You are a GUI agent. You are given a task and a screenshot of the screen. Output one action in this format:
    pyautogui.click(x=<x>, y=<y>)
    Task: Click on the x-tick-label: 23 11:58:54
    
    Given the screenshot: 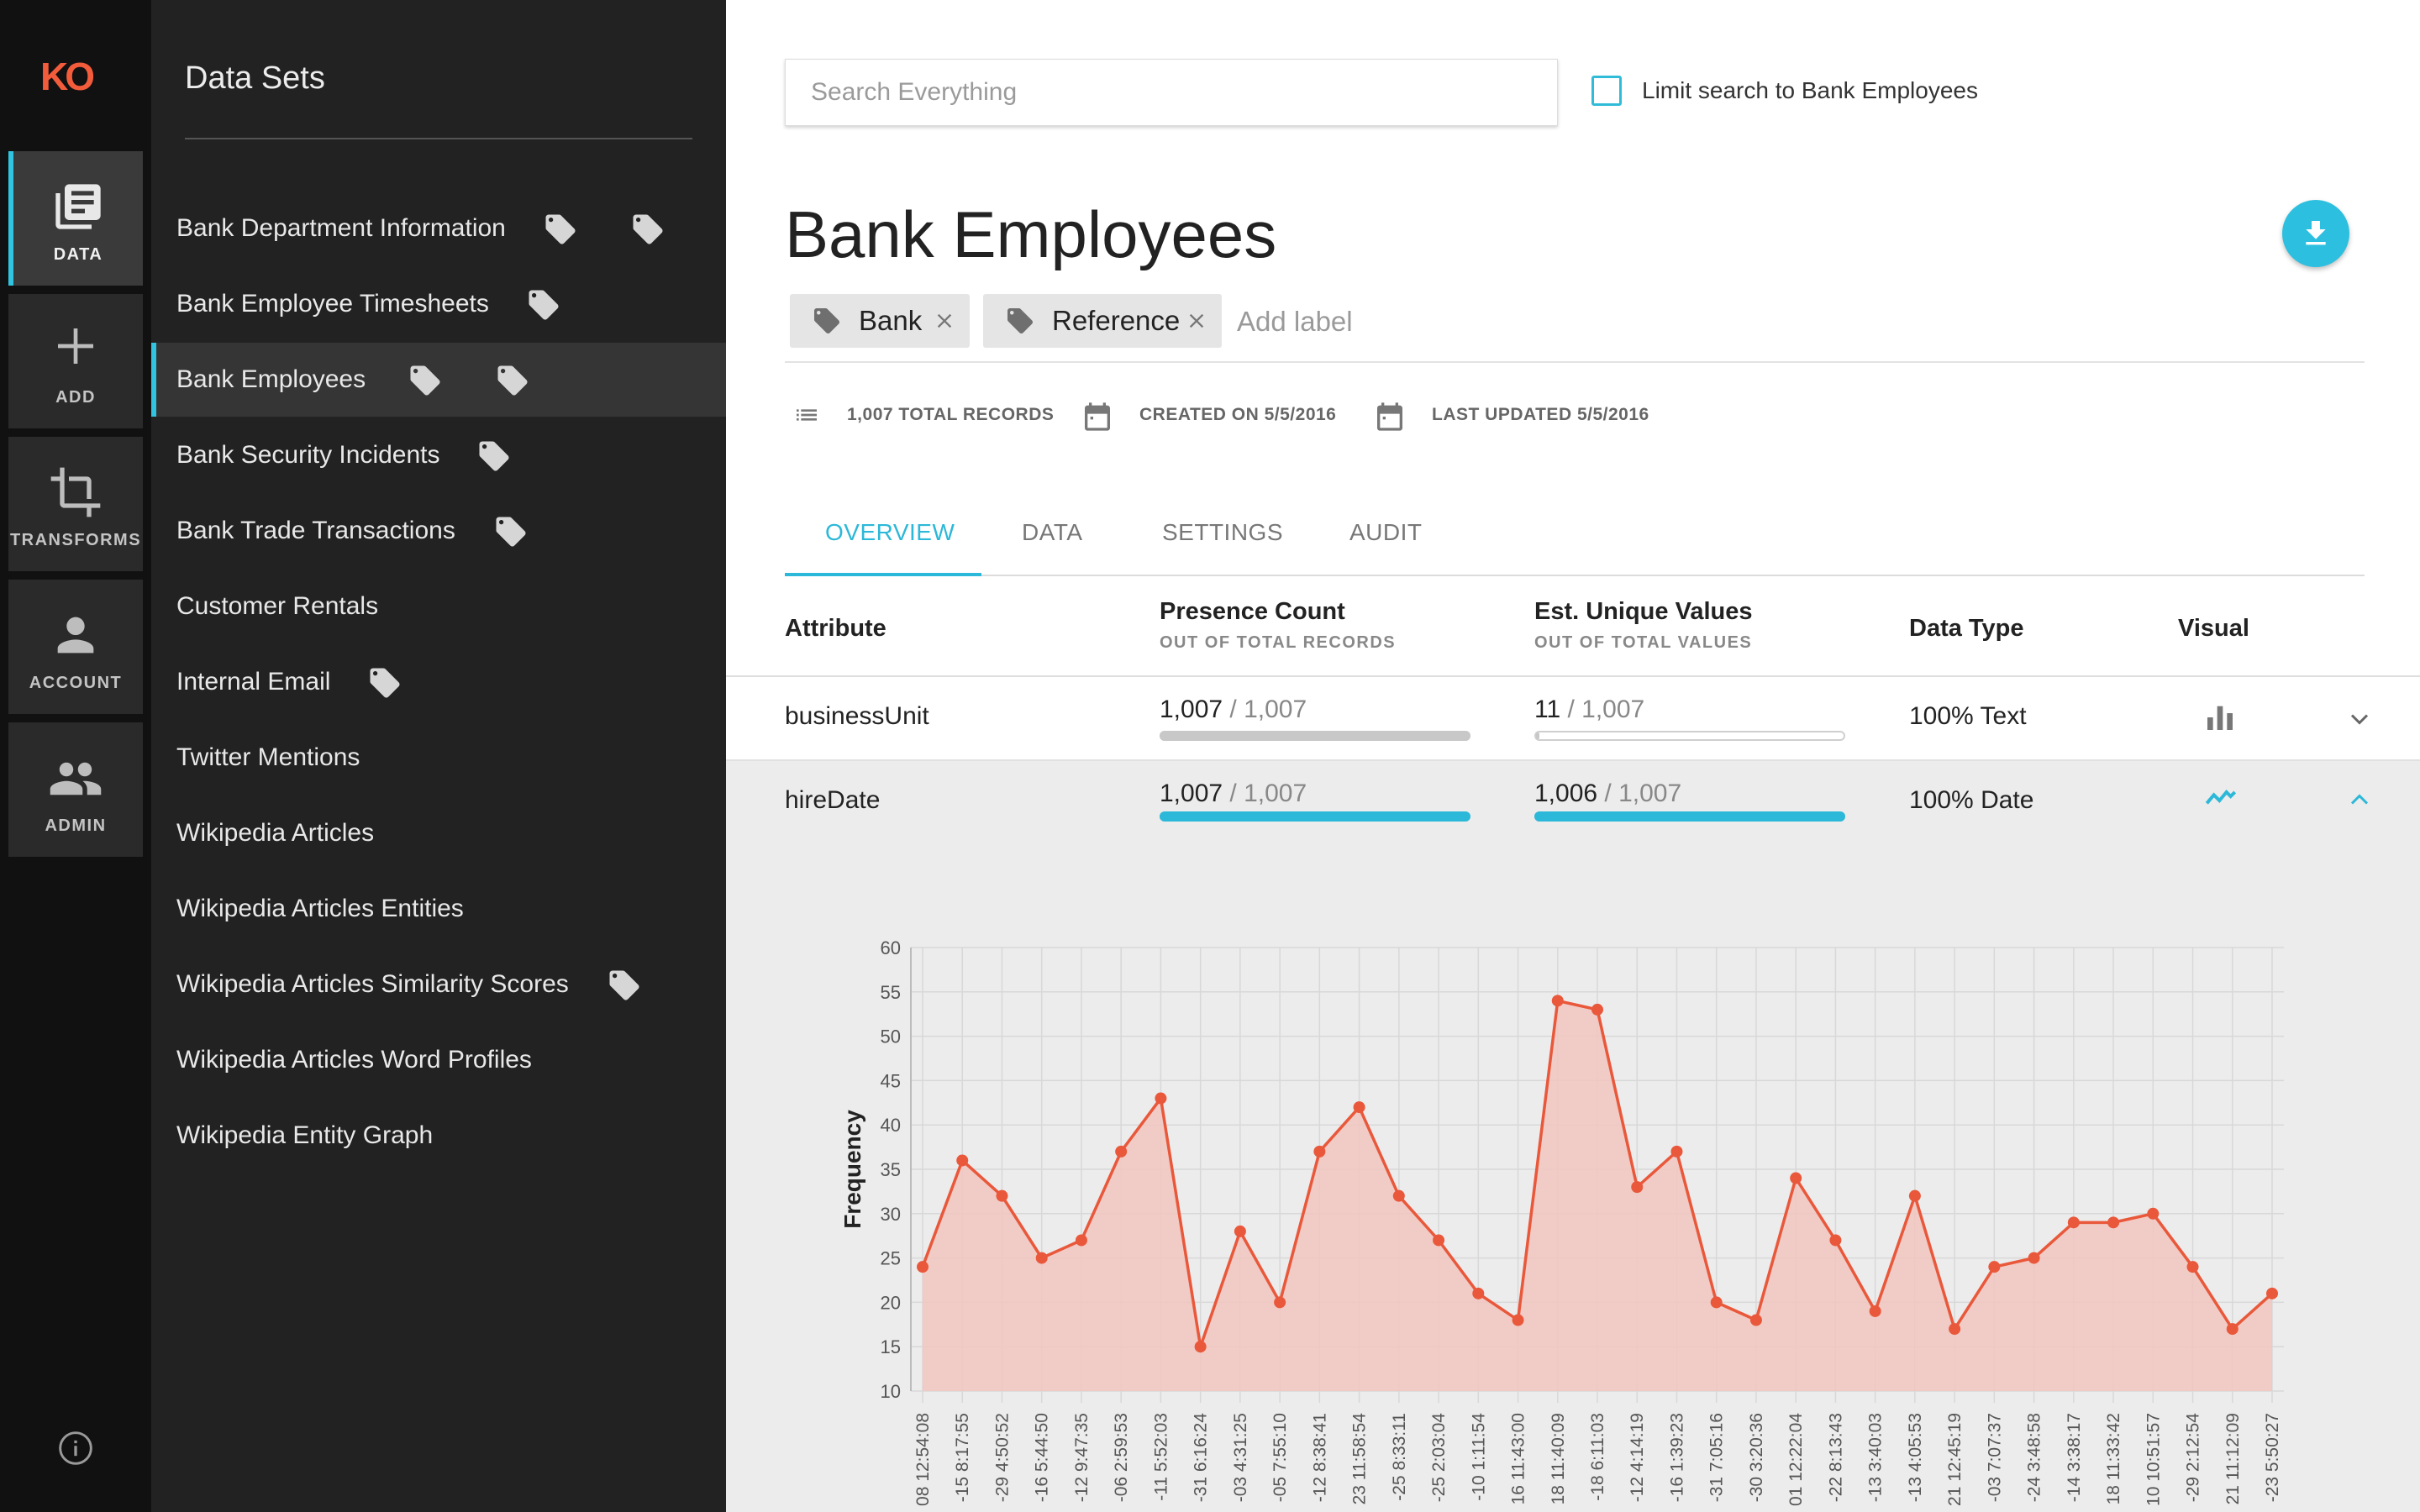 What is the action you would take?
    pyautogui.click(x=1360, y=1459)
    